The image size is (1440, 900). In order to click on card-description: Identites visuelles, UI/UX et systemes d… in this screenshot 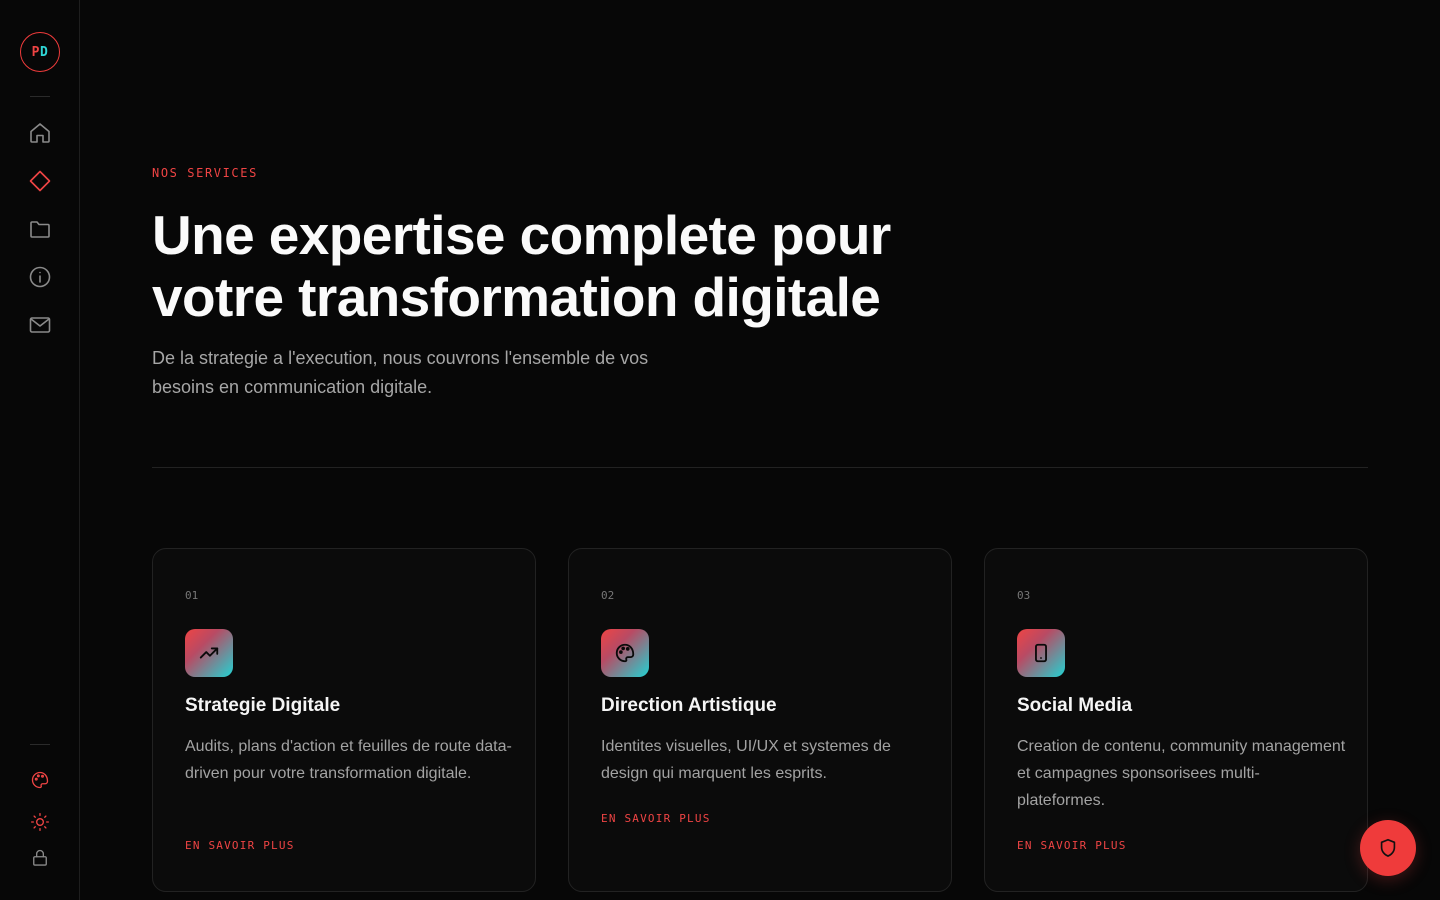, I will do `click(746, 760)`.